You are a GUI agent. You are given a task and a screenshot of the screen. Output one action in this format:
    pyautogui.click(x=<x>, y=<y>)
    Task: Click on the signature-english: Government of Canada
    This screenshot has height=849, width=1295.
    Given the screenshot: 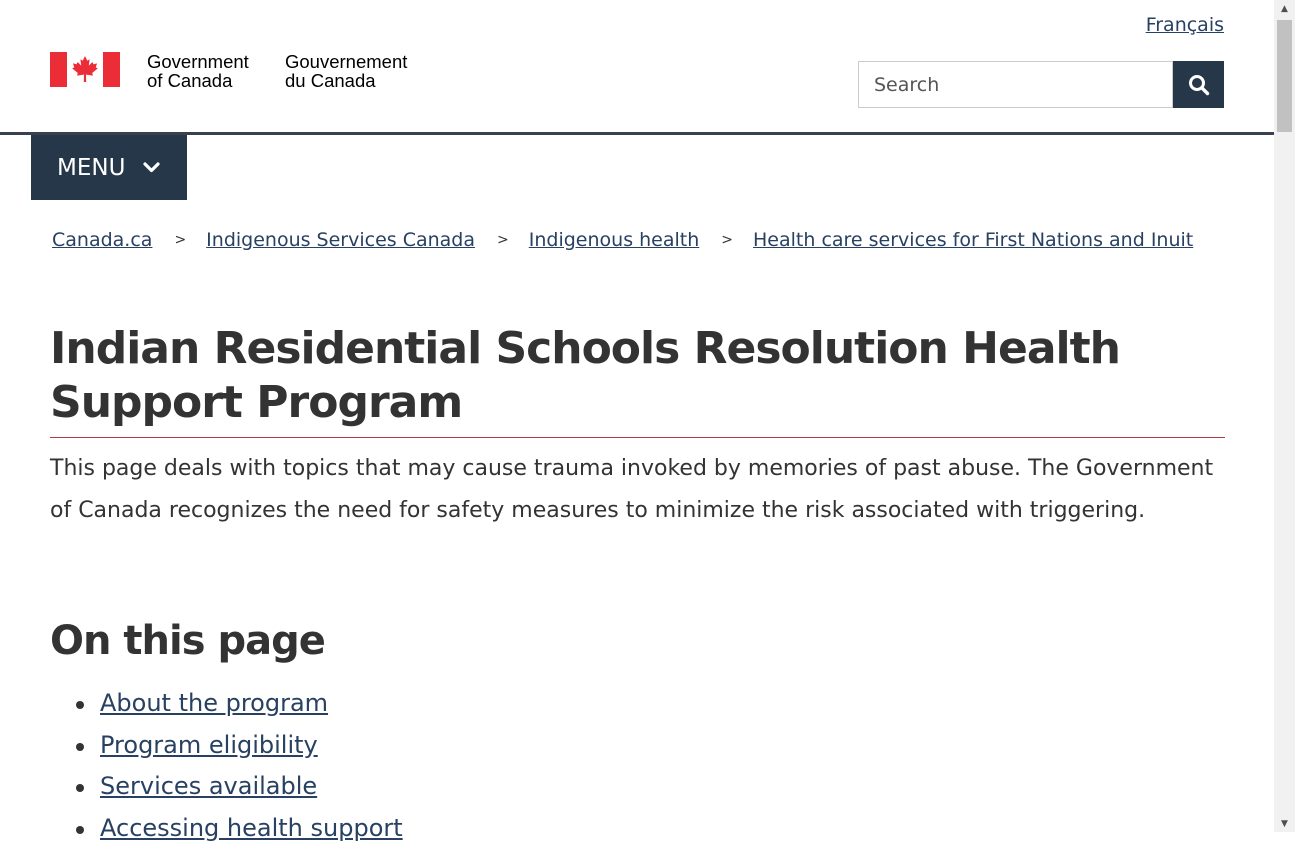 What is the action you would take?
    pyautogui.click(x=217, y=71)
    